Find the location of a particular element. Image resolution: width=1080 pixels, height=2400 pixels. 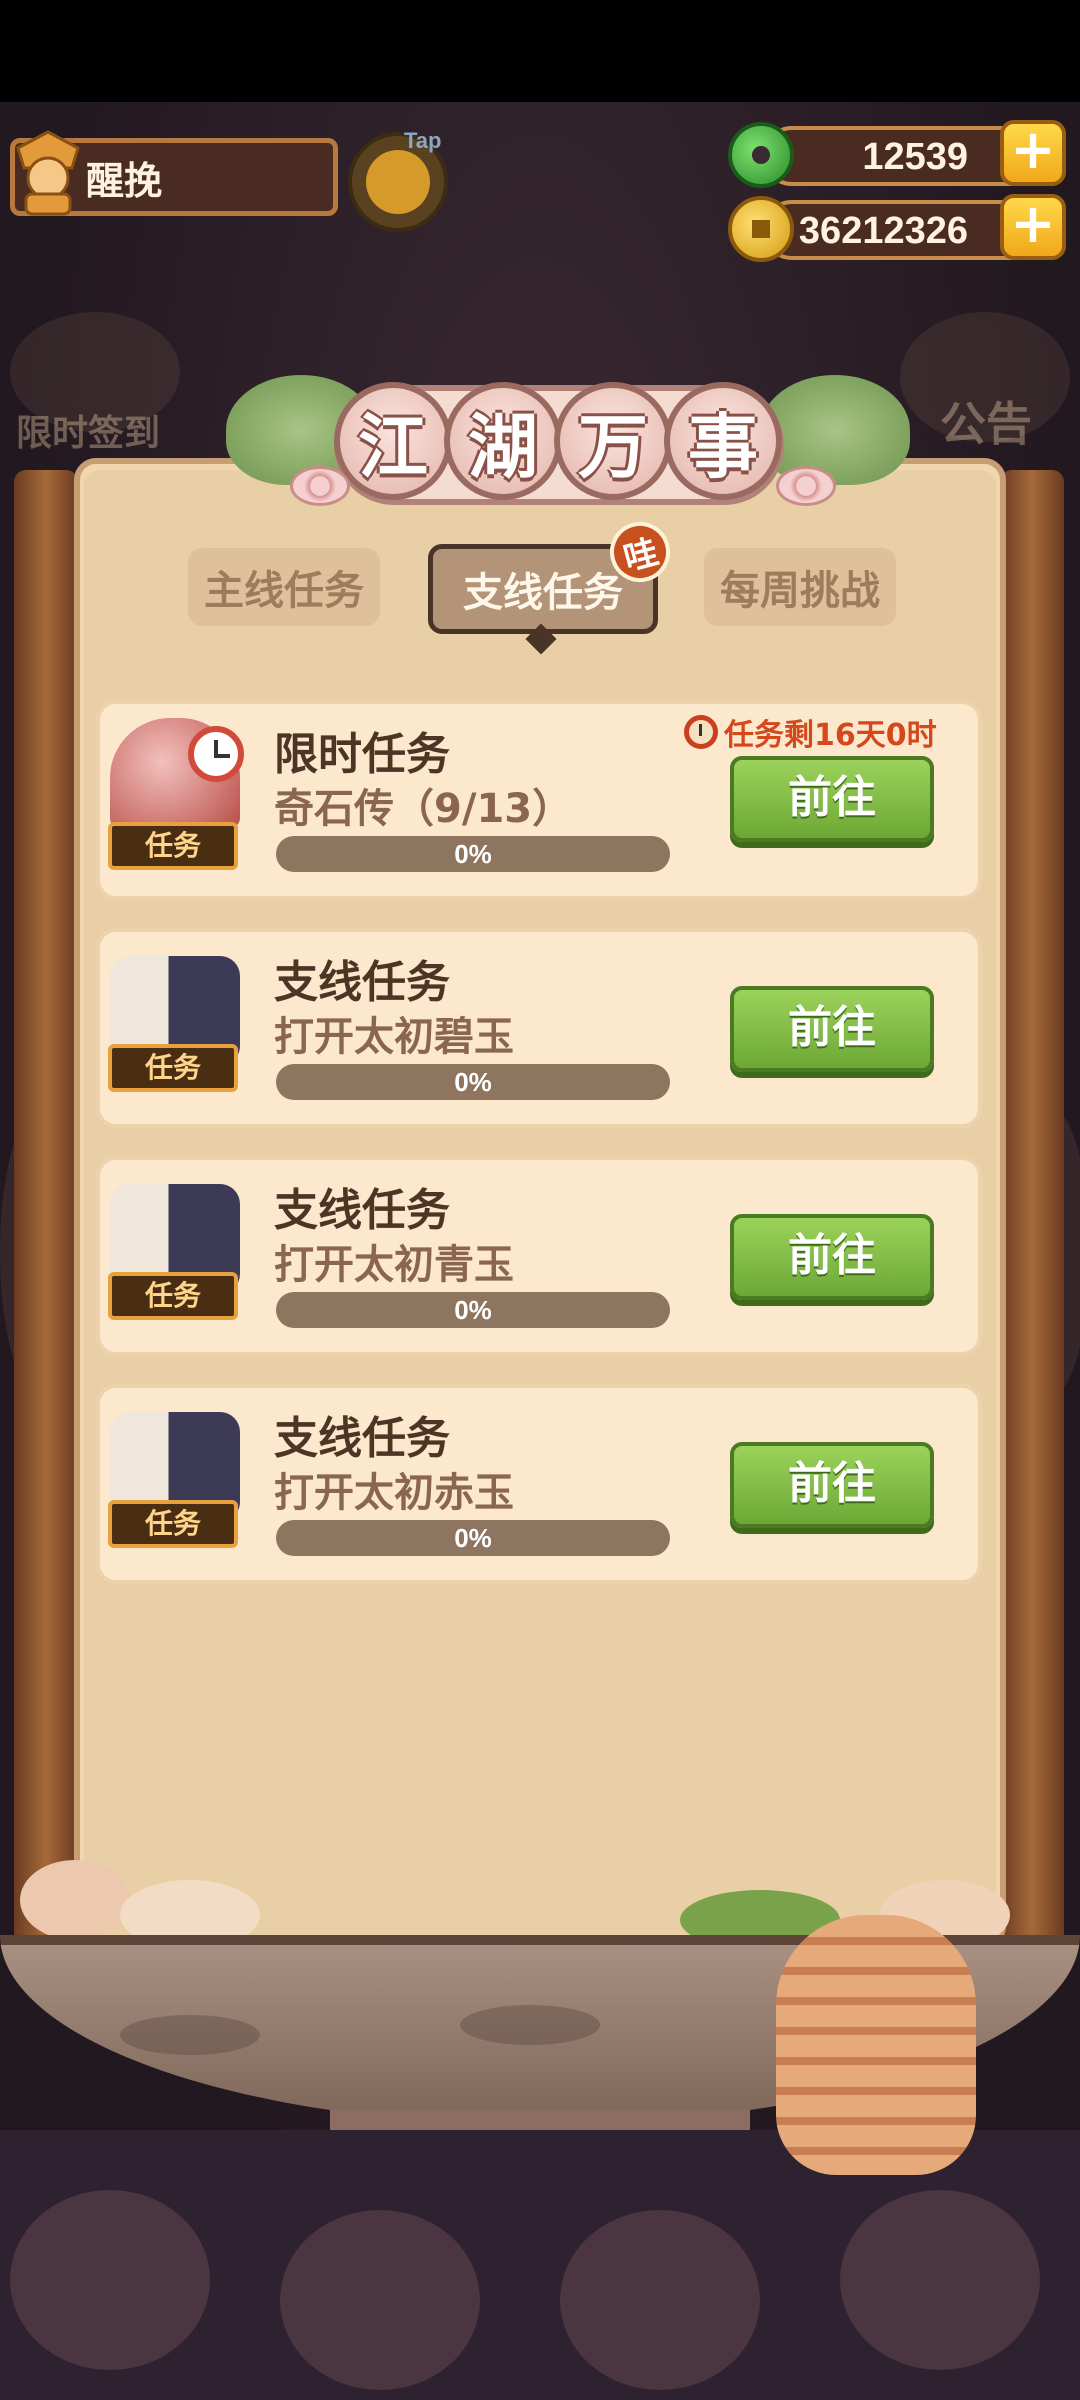

signin-label-bg: 限时签到 is located at coordinates (88, 433).